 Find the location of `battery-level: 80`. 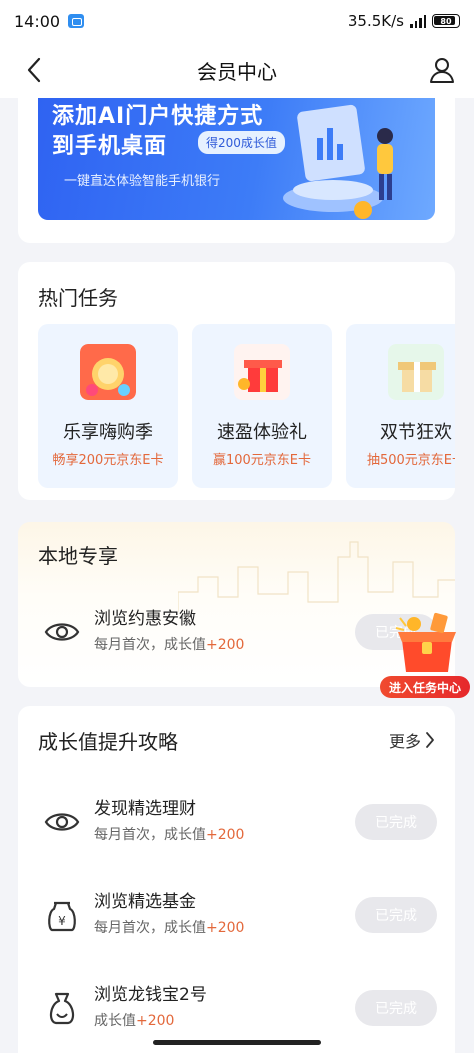

battery-level: 80 is located at coordinates (446, 21).